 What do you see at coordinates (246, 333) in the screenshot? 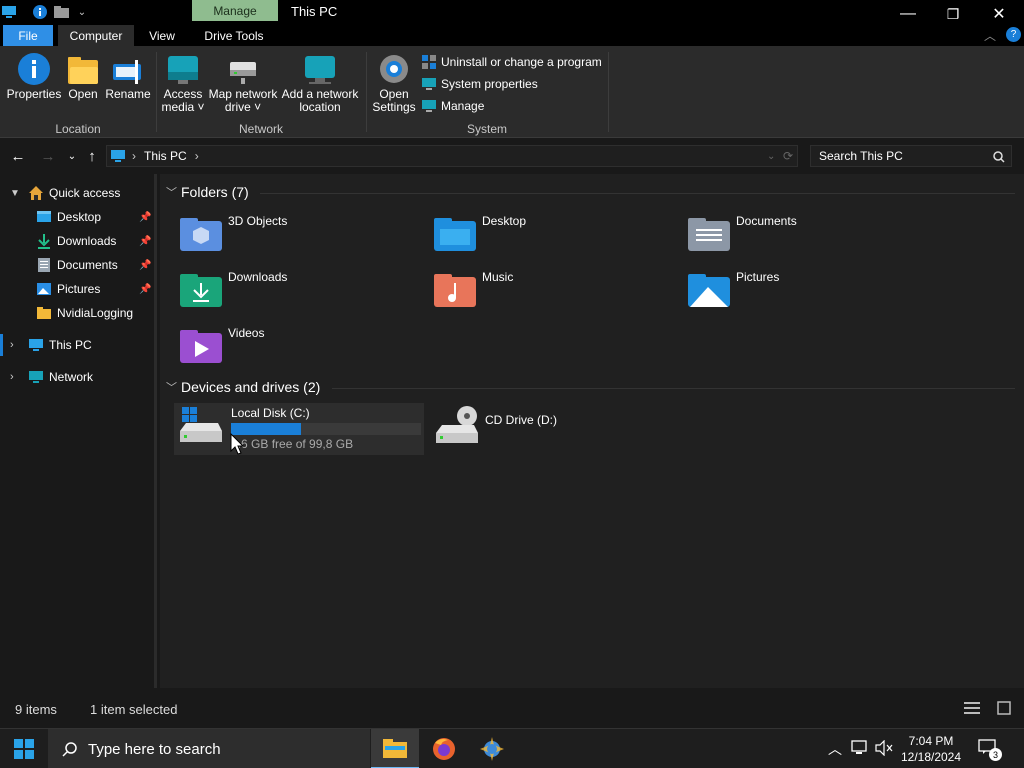
I see `folder-label: Videos` at bounding box center [246, 333].